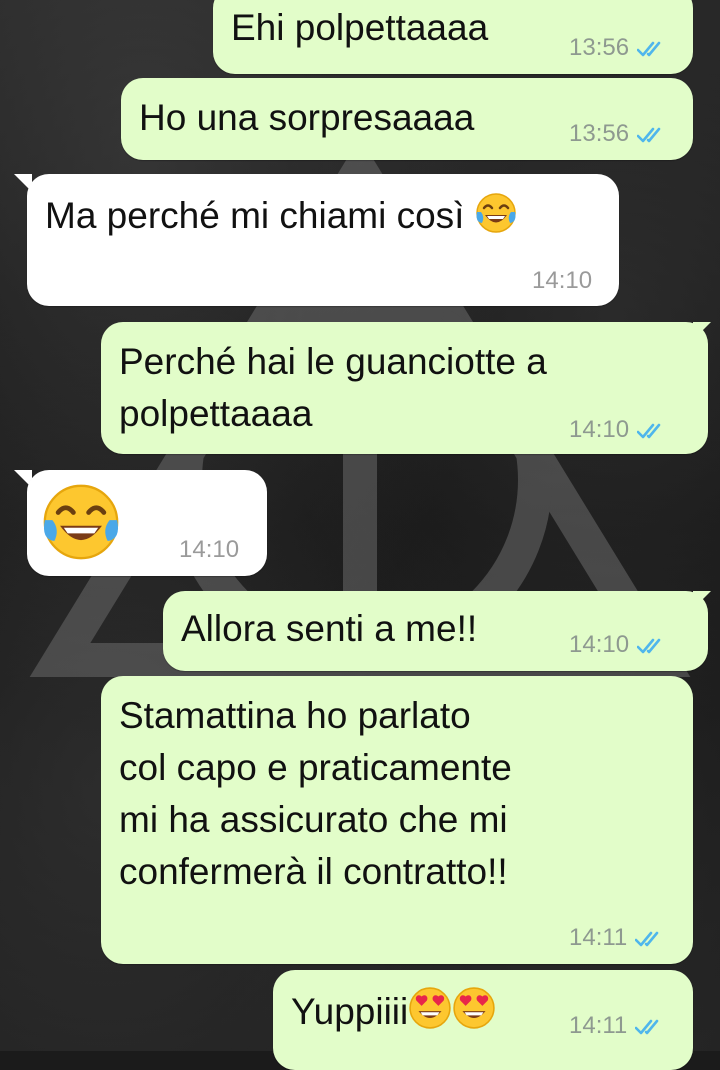  What do you see at coordinates (255, 215) in the screenshot?
I see `message-text-content: Ma perché mi chiami così` at bounding box center [255, 215].